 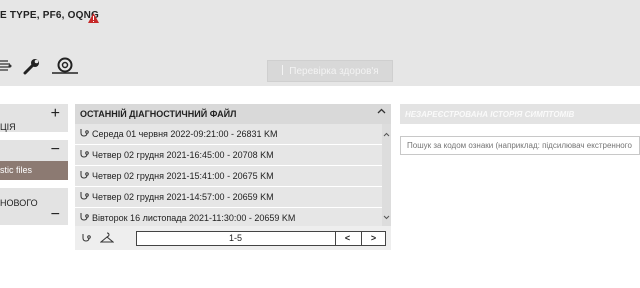 I want to click on wrench-icon, so click(x=32, y=68).